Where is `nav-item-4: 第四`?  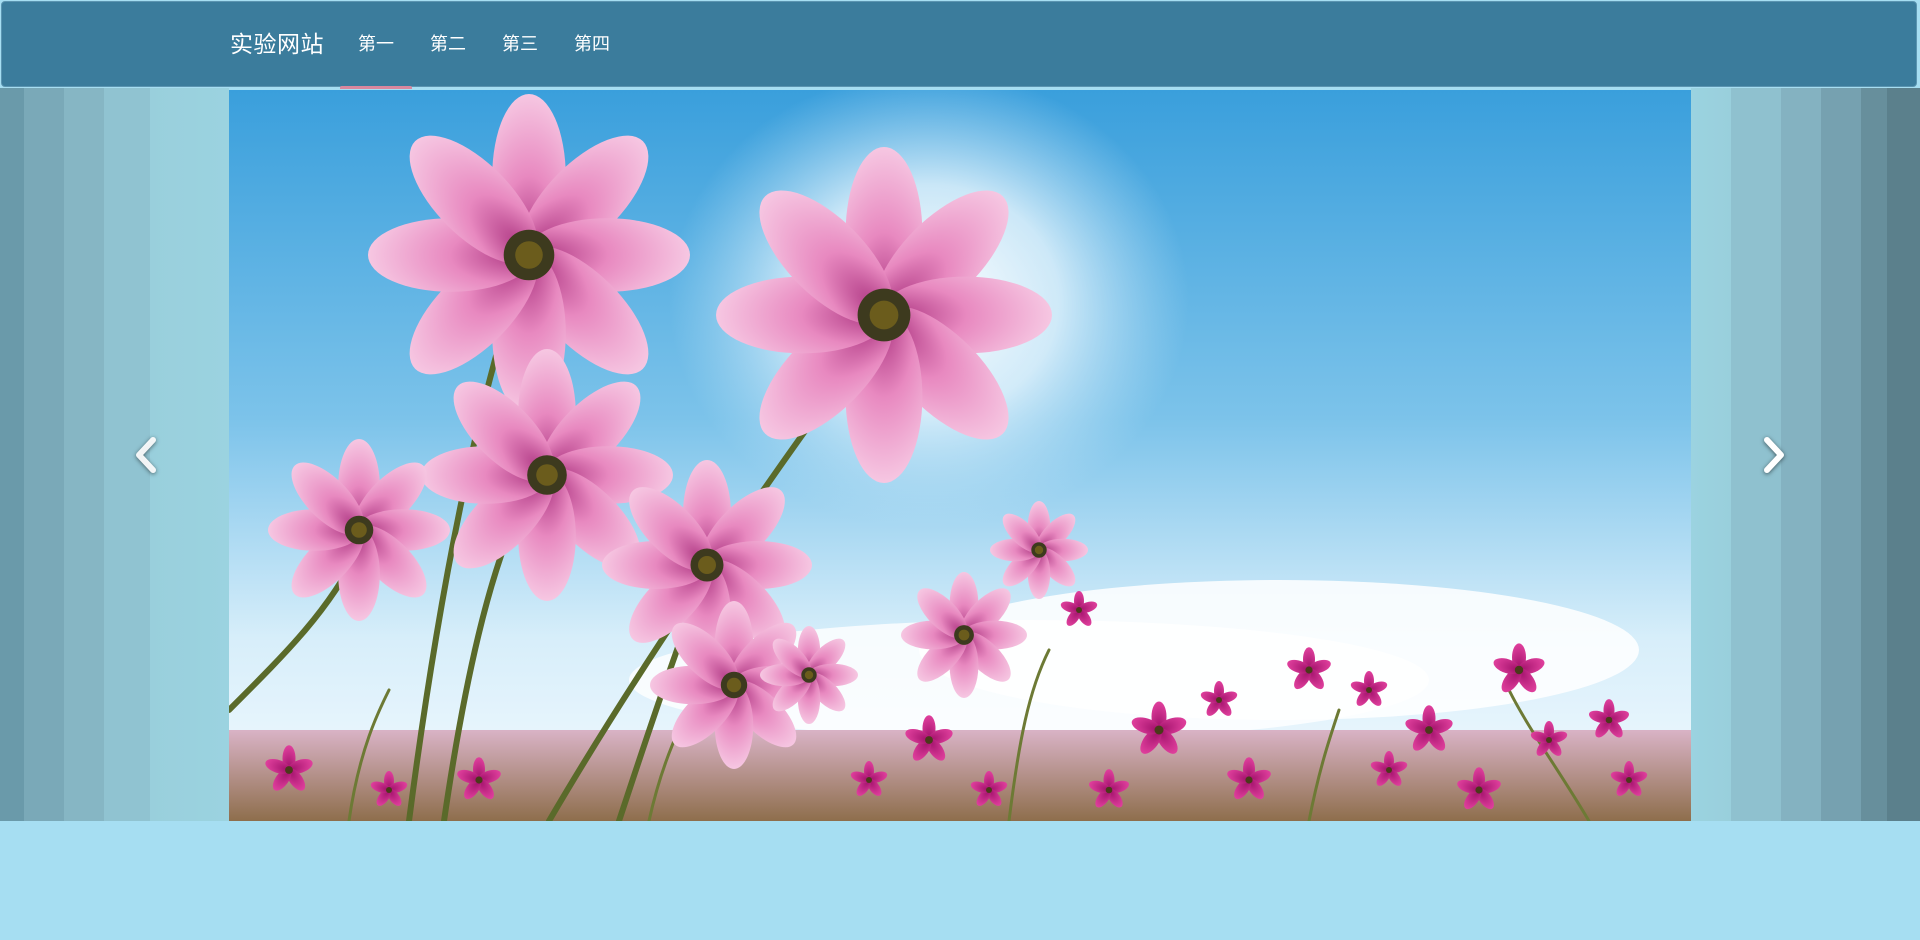 nav-item-4: 第四 is located at coordinates (592, 45).